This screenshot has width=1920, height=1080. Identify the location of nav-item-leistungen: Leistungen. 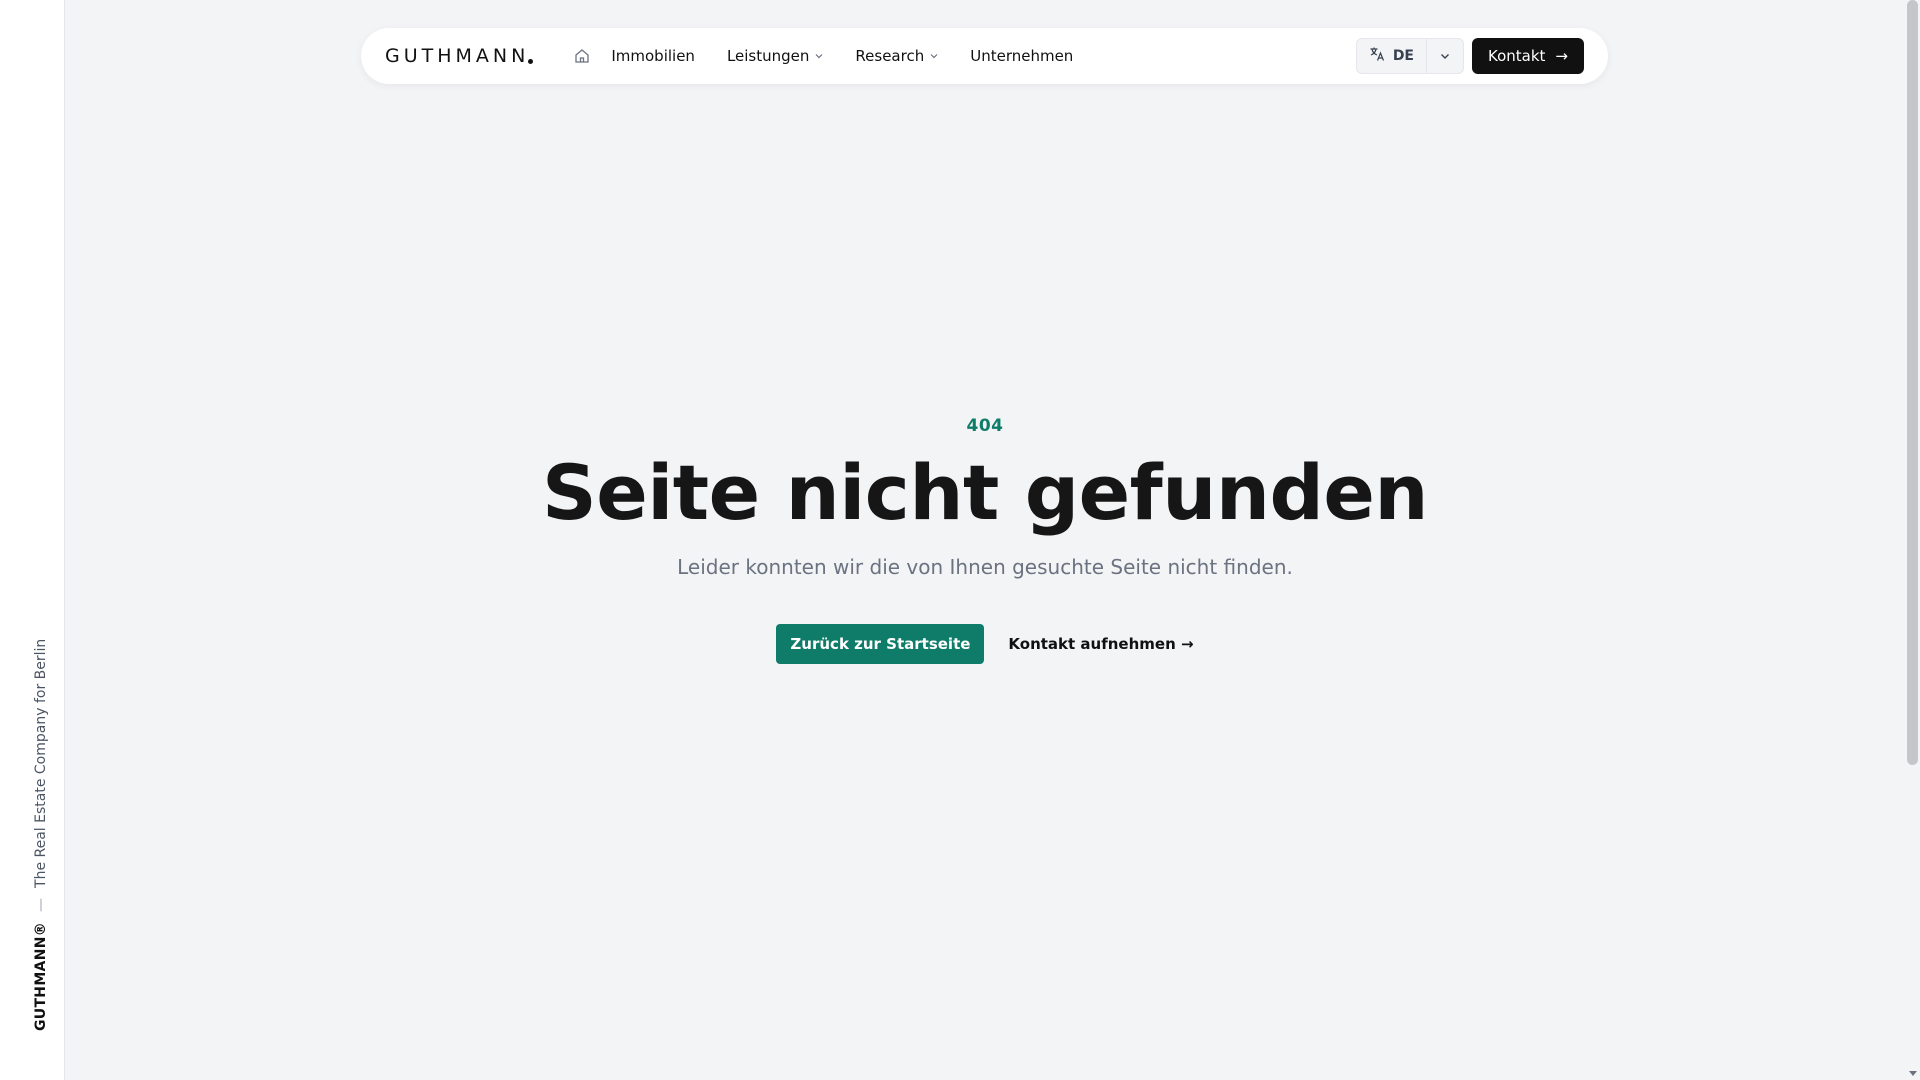
(775, 56).